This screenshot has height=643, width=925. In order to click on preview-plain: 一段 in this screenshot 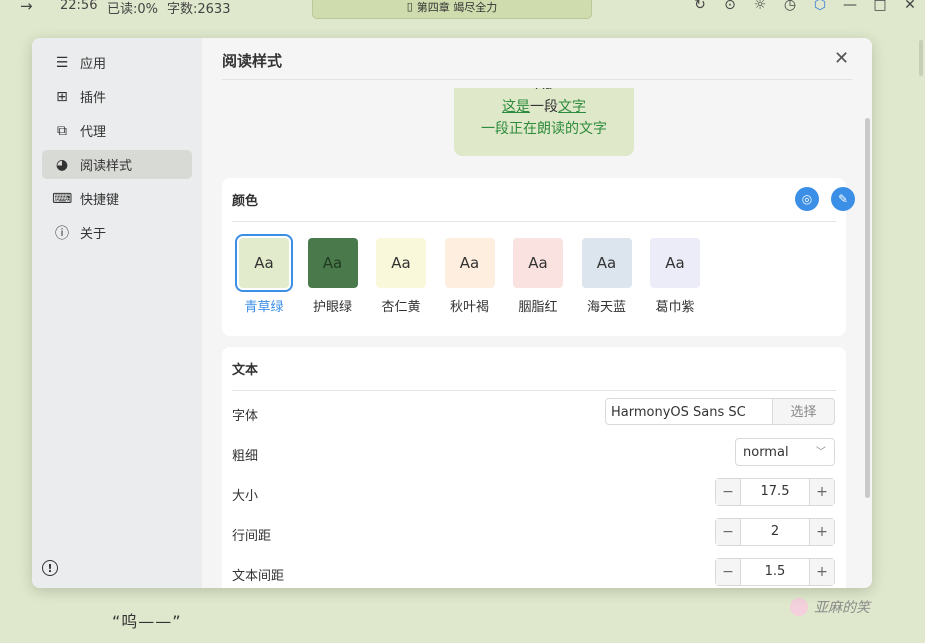, I will do `click(544, 107)`.